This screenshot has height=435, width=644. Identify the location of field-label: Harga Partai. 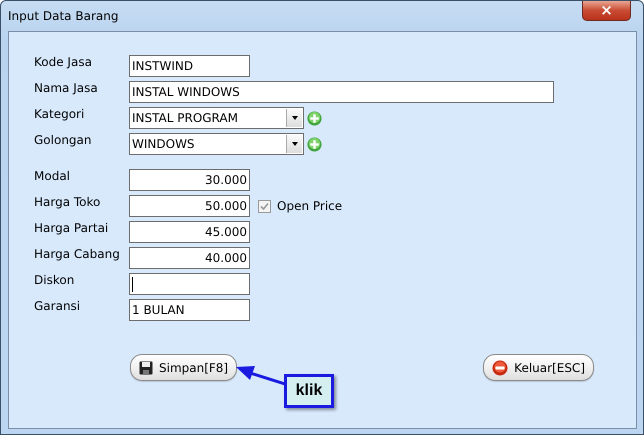
(72, 228).